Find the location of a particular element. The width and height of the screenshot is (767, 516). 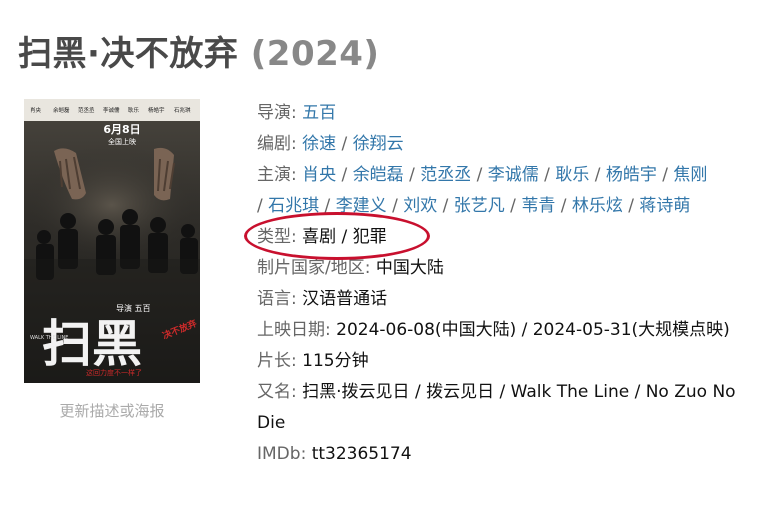

release-label: 上映日期: is located at coordinates (297, 330).